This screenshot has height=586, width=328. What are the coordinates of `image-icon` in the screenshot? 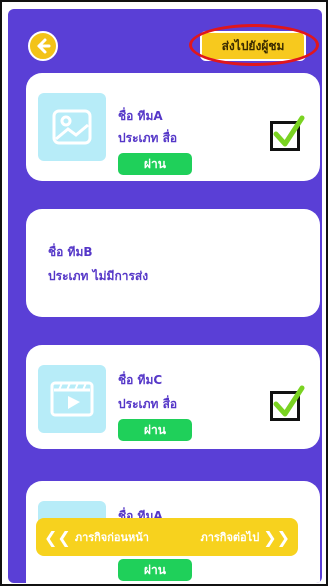 It's located at (72, 127).